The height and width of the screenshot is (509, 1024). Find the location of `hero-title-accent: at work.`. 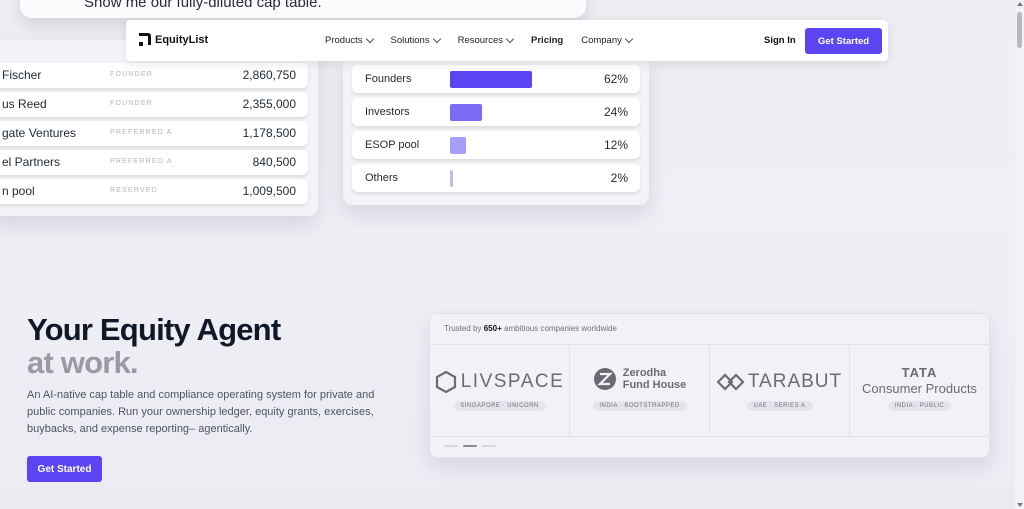

hero-title-accent: at work. is located at coordinates (83, 362).